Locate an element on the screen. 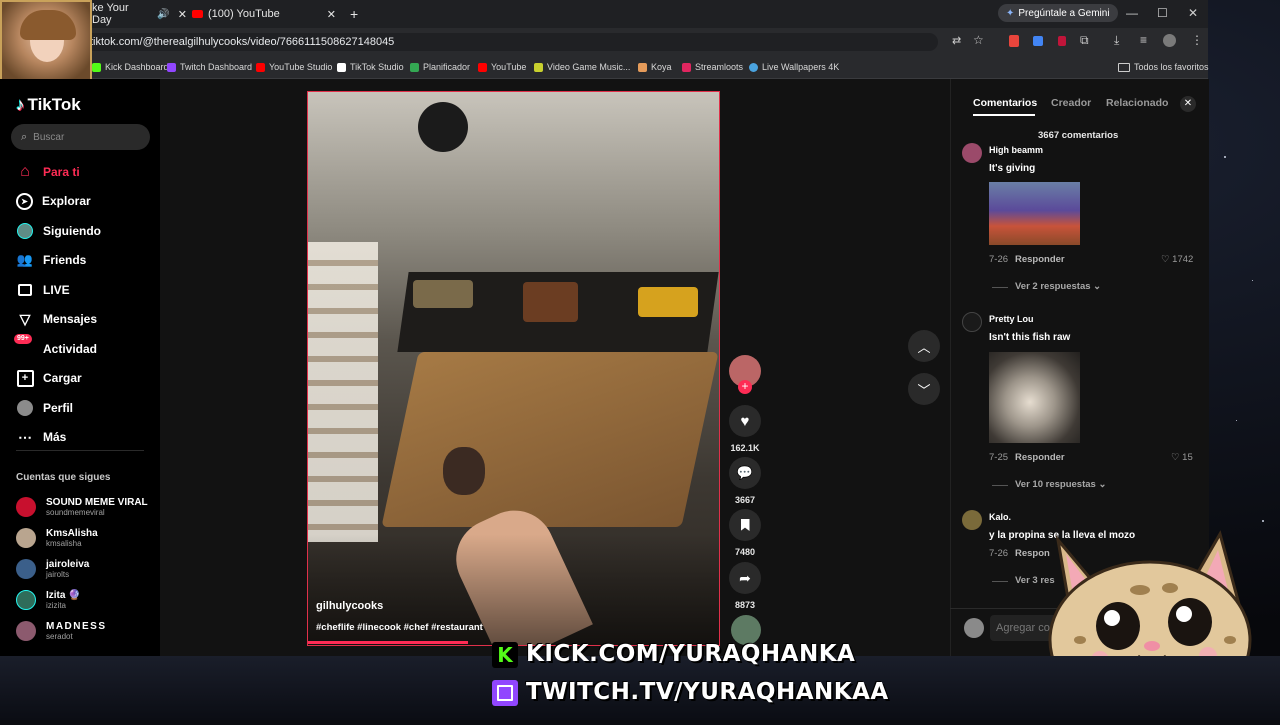 The image size is (1280, 725). nav-actividad: 99+ Actividad is located at coordinates (55, 347).